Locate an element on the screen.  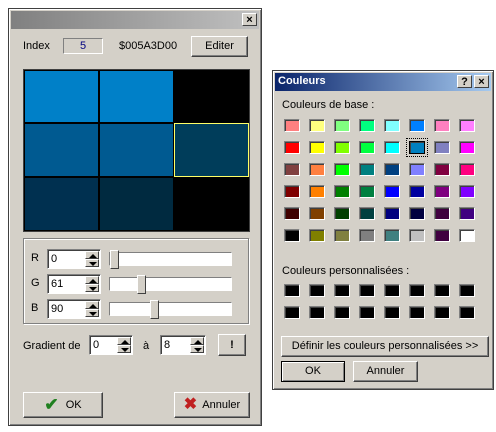
gradient-to-down-button is located at coordinates (197, 349).